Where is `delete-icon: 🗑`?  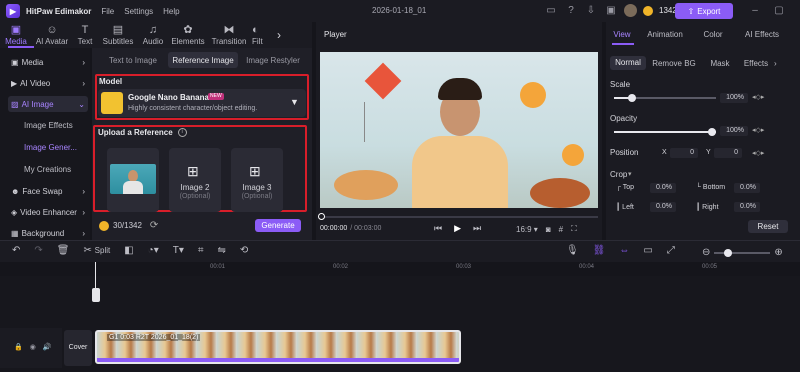
delete-icon: 🗑 is located at coordinates (63, 250).